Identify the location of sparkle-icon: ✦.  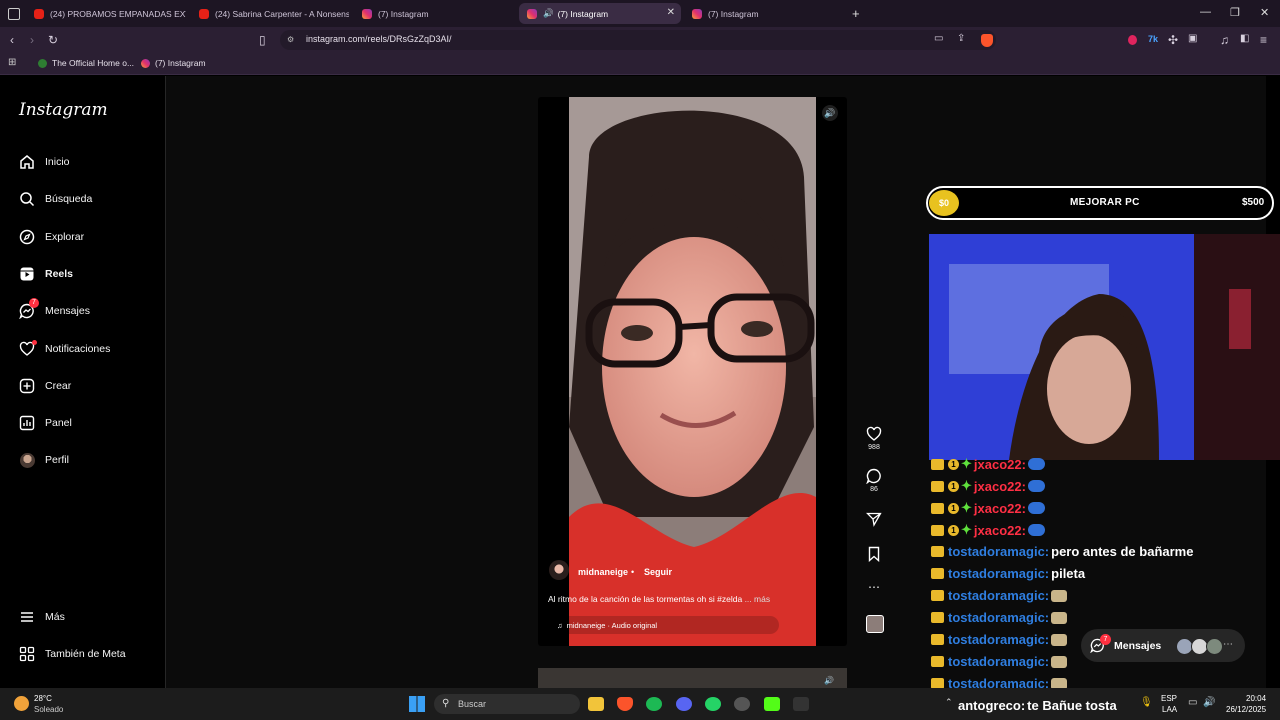
(966, 463).